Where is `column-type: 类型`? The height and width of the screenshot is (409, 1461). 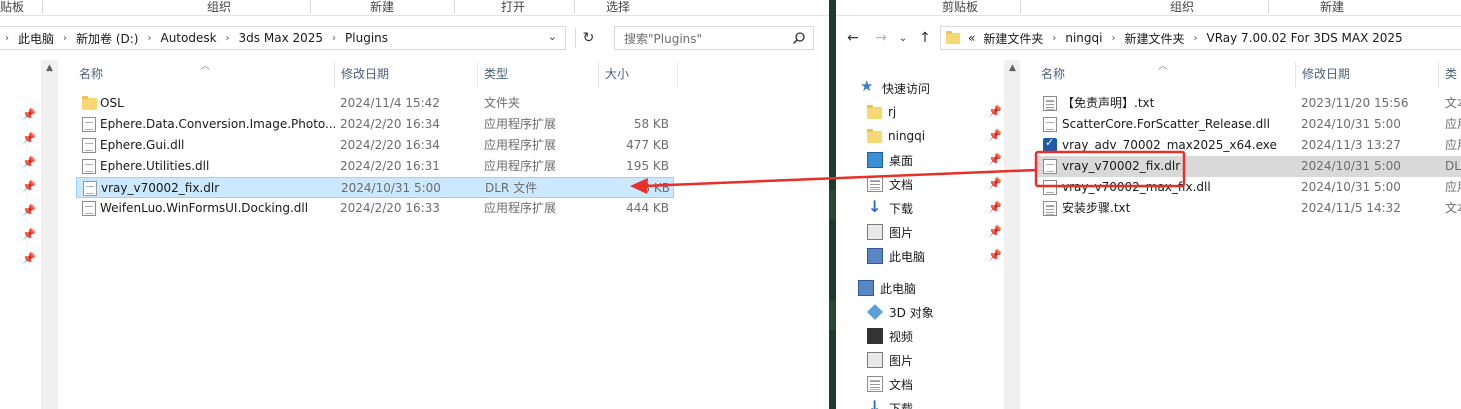
column-type: 类型 is located at coordinates (538, 75).